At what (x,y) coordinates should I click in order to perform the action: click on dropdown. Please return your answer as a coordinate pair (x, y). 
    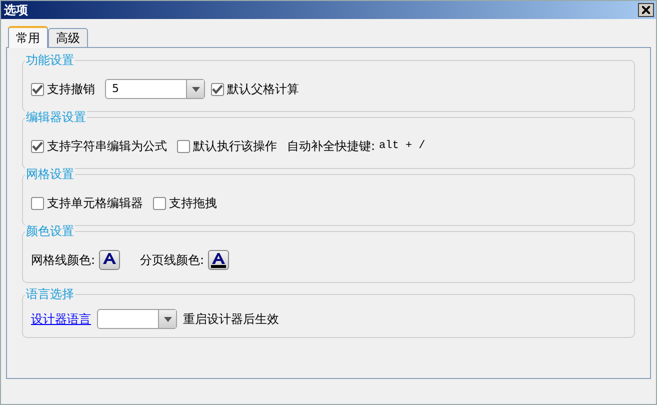
    Looking at the image, I should click on (137, 319).